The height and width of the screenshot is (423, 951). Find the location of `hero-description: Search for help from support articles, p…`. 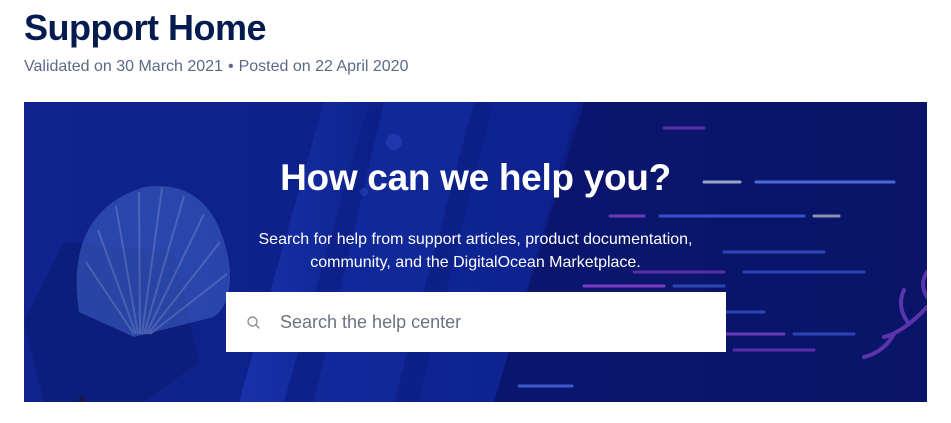

hero-description: Search for help from support articles, p… is located at coordinates (475, 251).